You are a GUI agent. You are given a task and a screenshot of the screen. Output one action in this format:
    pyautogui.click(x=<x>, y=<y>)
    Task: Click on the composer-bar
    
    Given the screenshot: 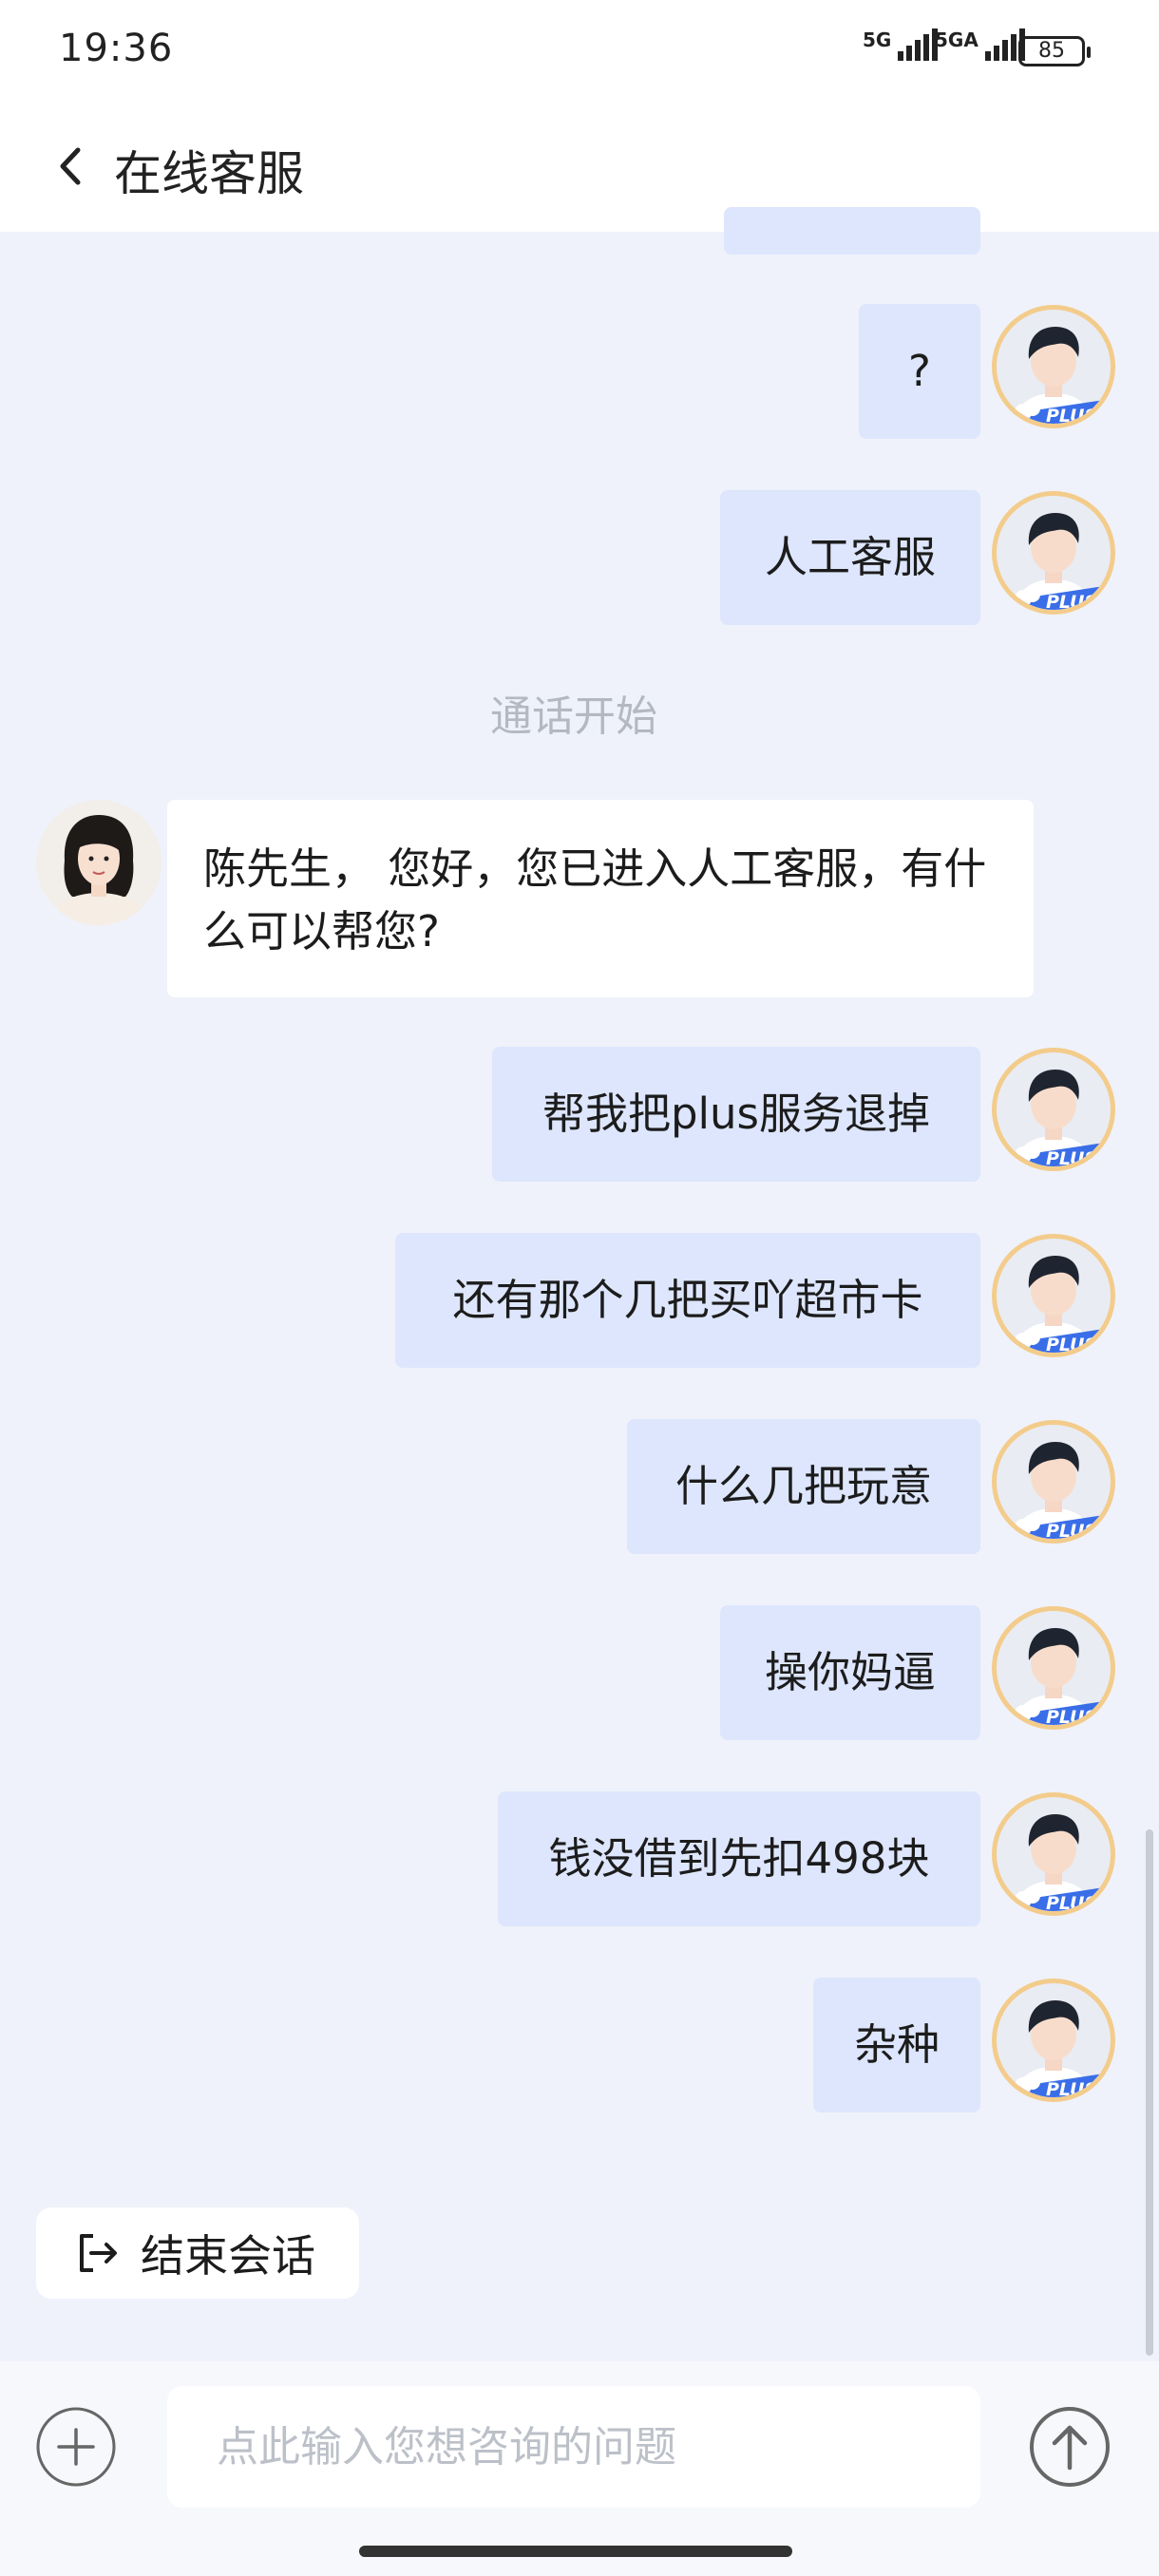 What is the action you would take?
    pyautogui.click(x=579, y=2468)
    